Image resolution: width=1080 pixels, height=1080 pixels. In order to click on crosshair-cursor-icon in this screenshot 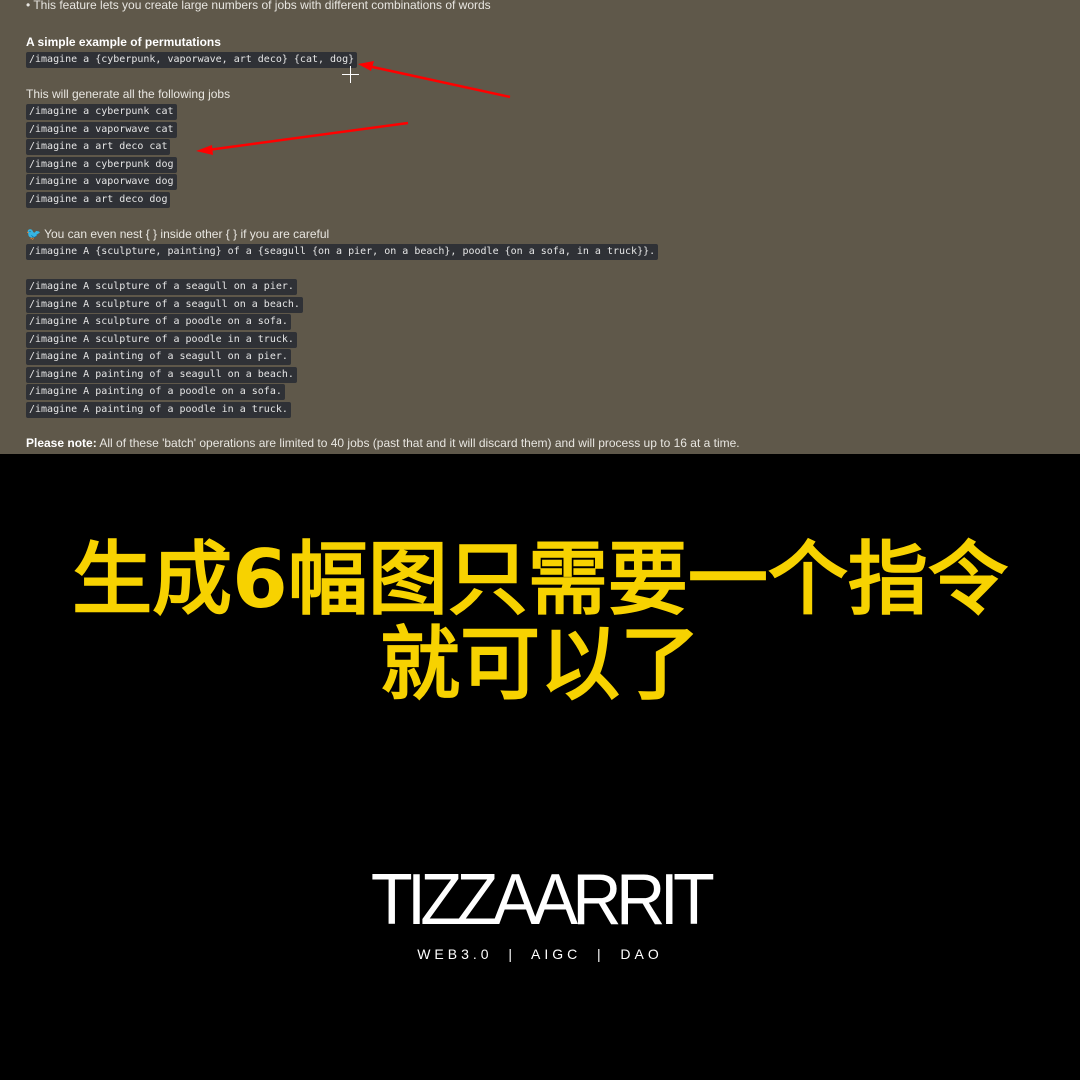, I will do `click(350, 74)`.